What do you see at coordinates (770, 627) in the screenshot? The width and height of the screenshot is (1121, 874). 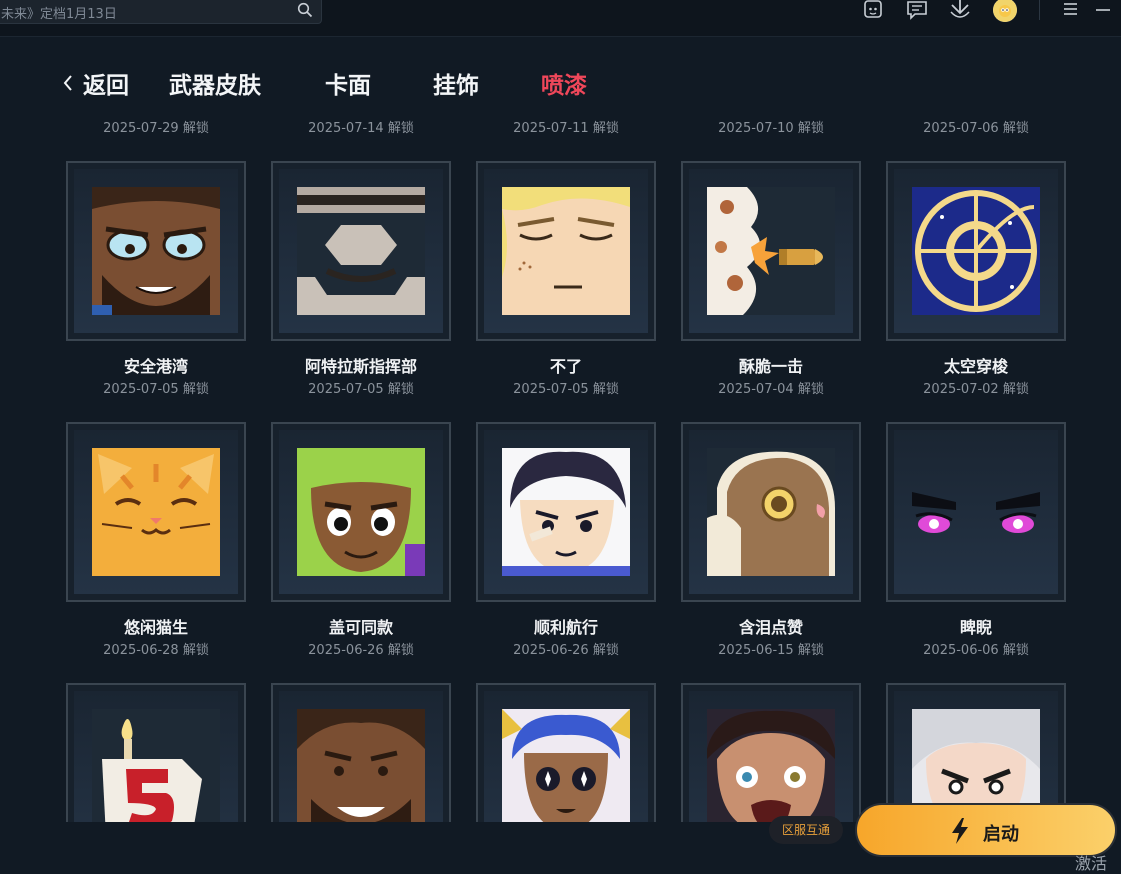 I see `item-name: 含泪点赞` at bounding box center [770, 627].